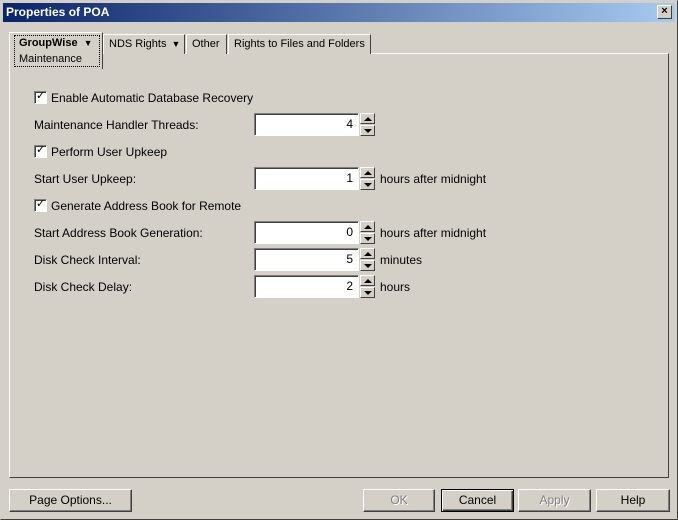 Image resolution: width=678 pixels, height=520 pixels. What do you see at coordinates (477, 500) in the screenshot?
I see `cancel-button: Cancel` at bounding box center [477, 500].